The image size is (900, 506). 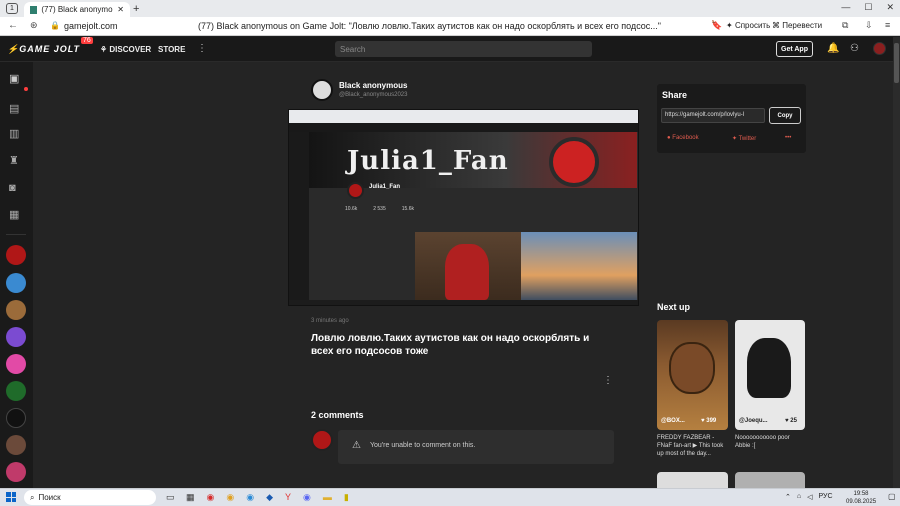 What do you see at coordinates (171, 49) in the screenshot?
I see `store-link: STORE` at bounding box center [171, 49].